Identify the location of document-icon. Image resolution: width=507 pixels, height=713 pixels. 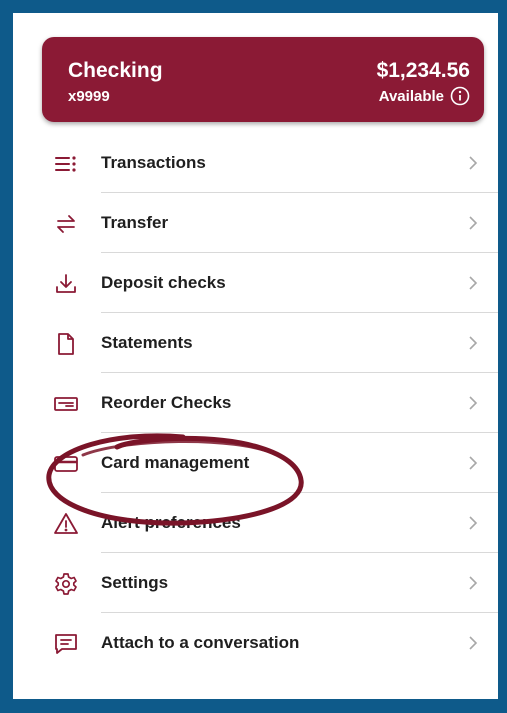
(66, 344).